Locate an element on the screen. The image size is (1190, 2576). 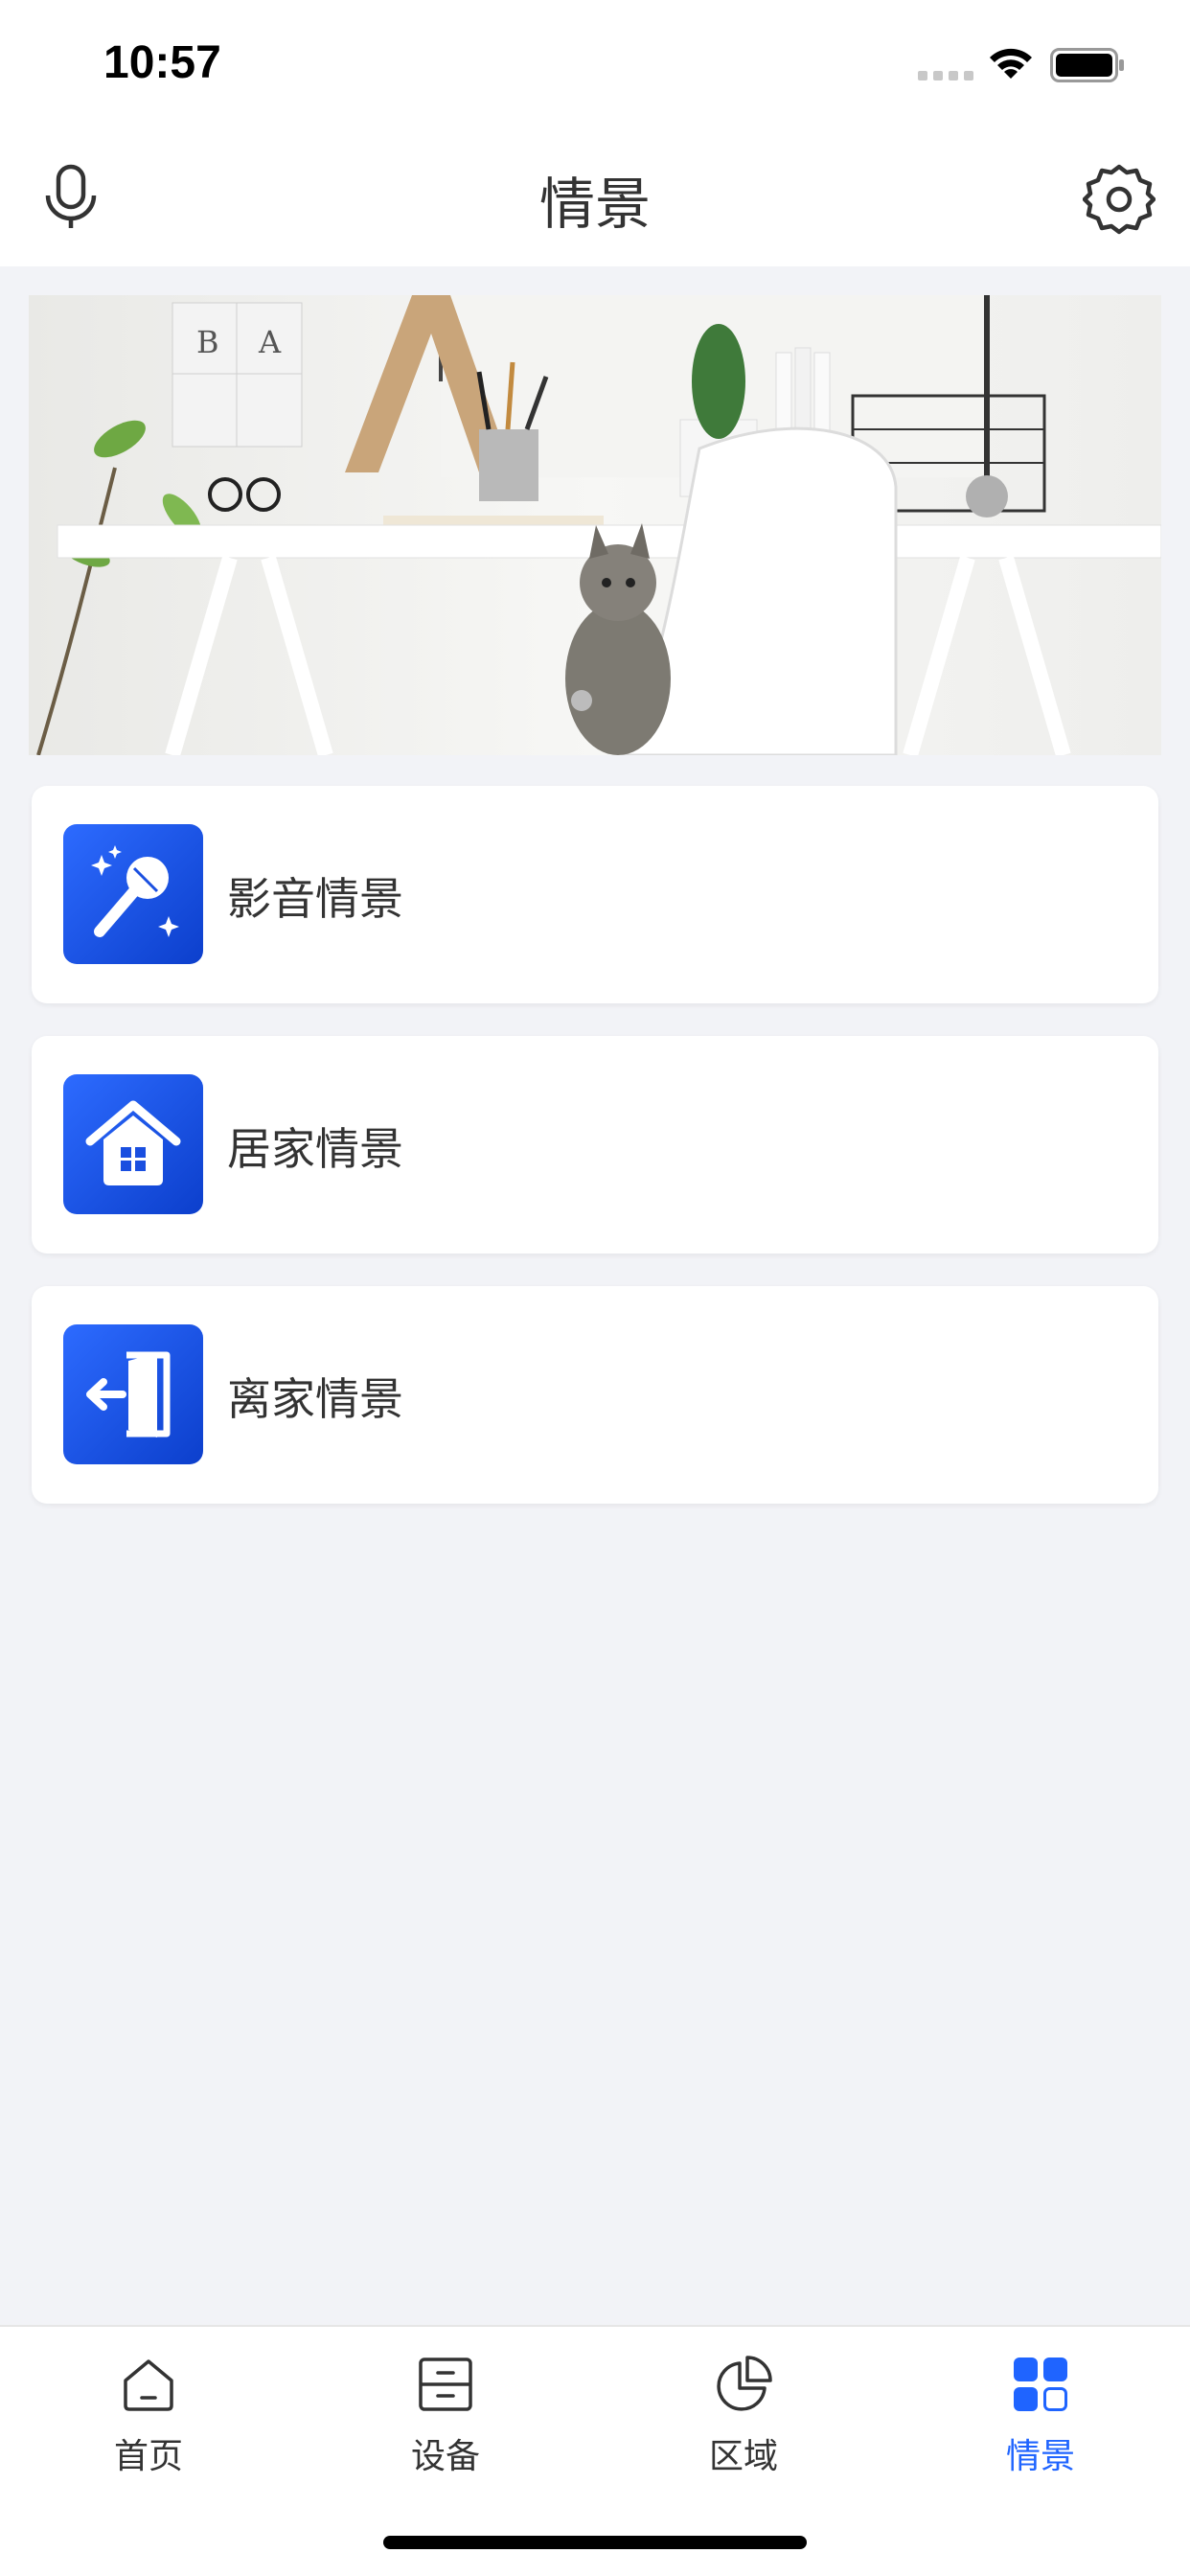
status-bar: 10:57 is located at coordinates (595, 63).